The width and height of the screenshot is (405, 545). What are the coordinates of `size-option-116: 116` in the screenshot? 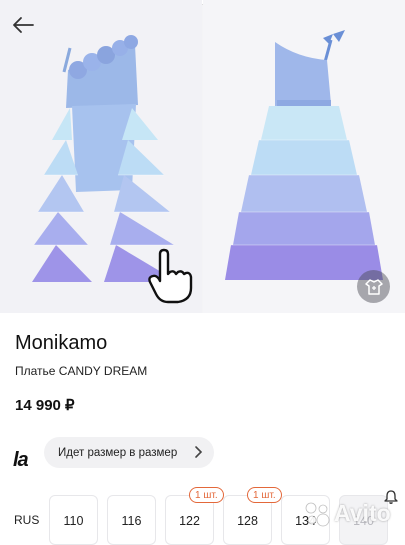 It's located at (131, 520).